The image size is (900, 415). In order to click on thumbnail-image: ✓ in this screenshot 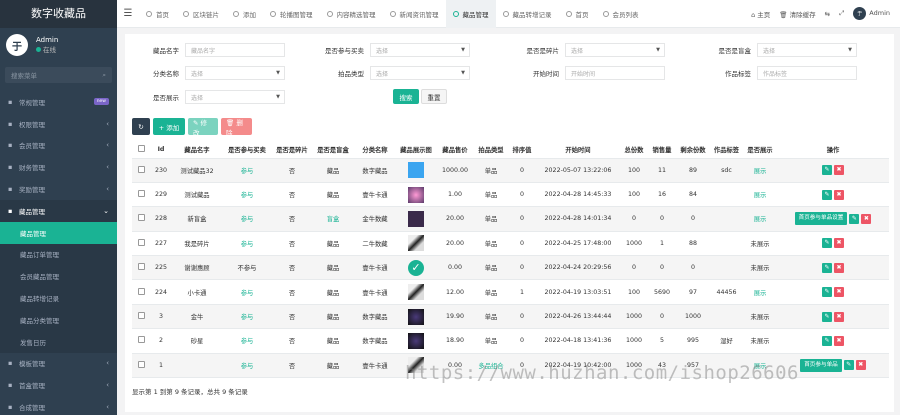, I will do `click(416, 267)`.